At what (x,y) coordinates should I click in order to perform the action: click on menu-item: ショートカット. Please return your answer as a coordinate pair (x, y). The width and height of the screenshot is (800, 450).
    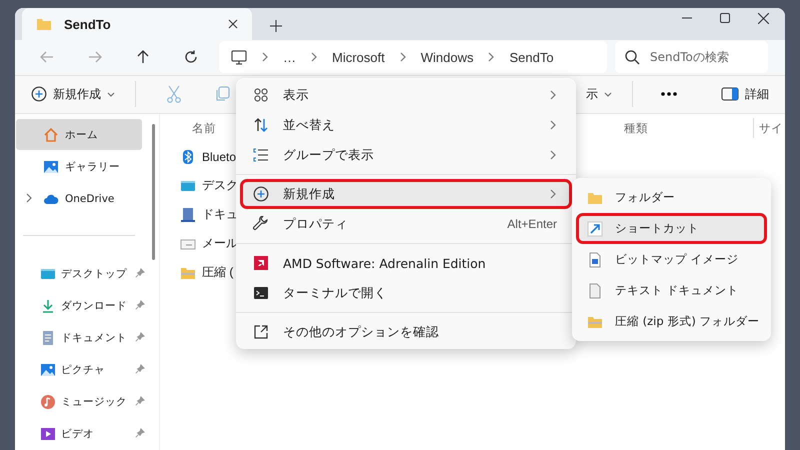
    Looking at the image, I should click on (671, 228).